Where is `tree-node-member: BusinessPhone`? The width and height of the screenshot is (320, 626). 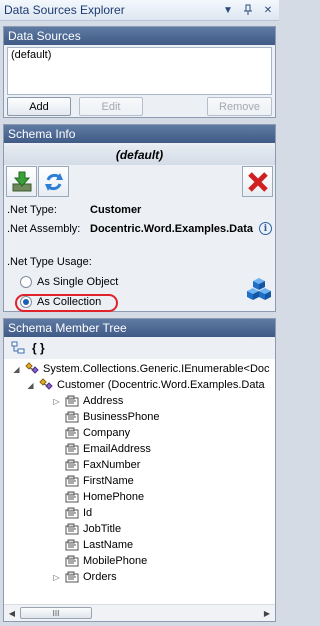 tree-node-member: BusinessPhone is located at coordinates (111, 417).